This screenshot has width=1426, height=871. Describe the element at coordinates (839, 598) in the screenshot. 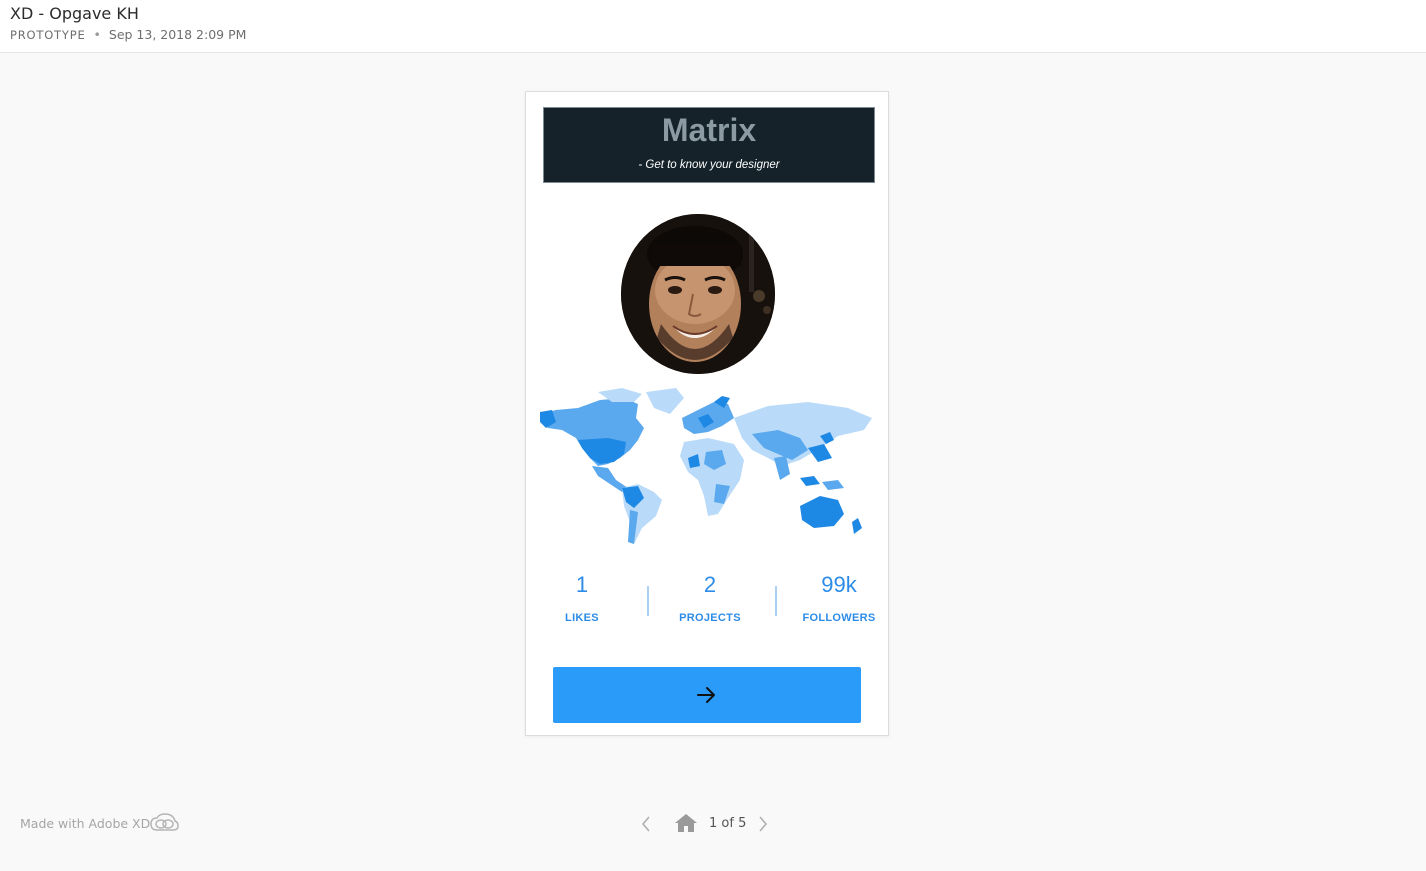

I see `stat-followers: 99k FOLLOWERS` at that location.